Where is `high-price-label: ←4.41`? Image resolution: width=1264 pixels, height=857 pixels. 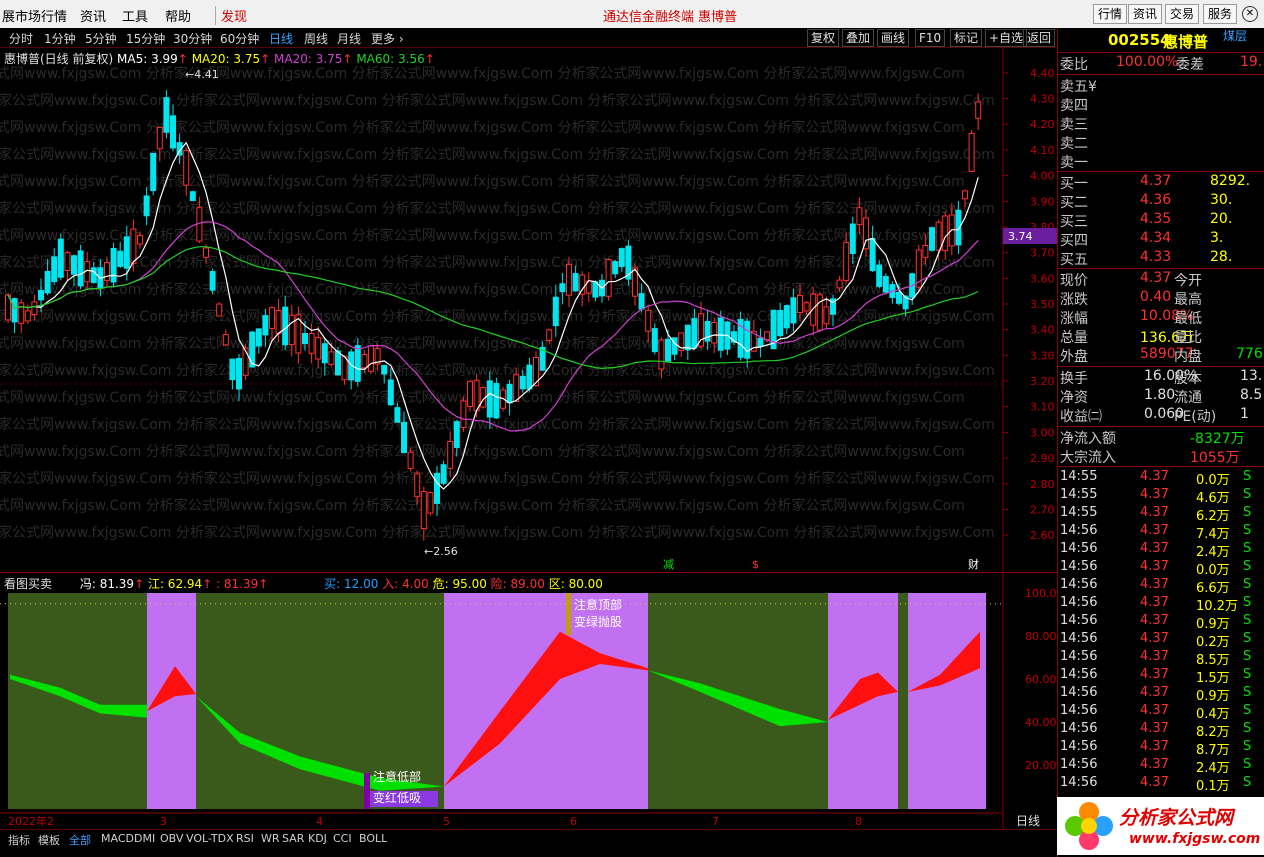 high-price-label: ←4.41 is located at coordinates (202, 74).